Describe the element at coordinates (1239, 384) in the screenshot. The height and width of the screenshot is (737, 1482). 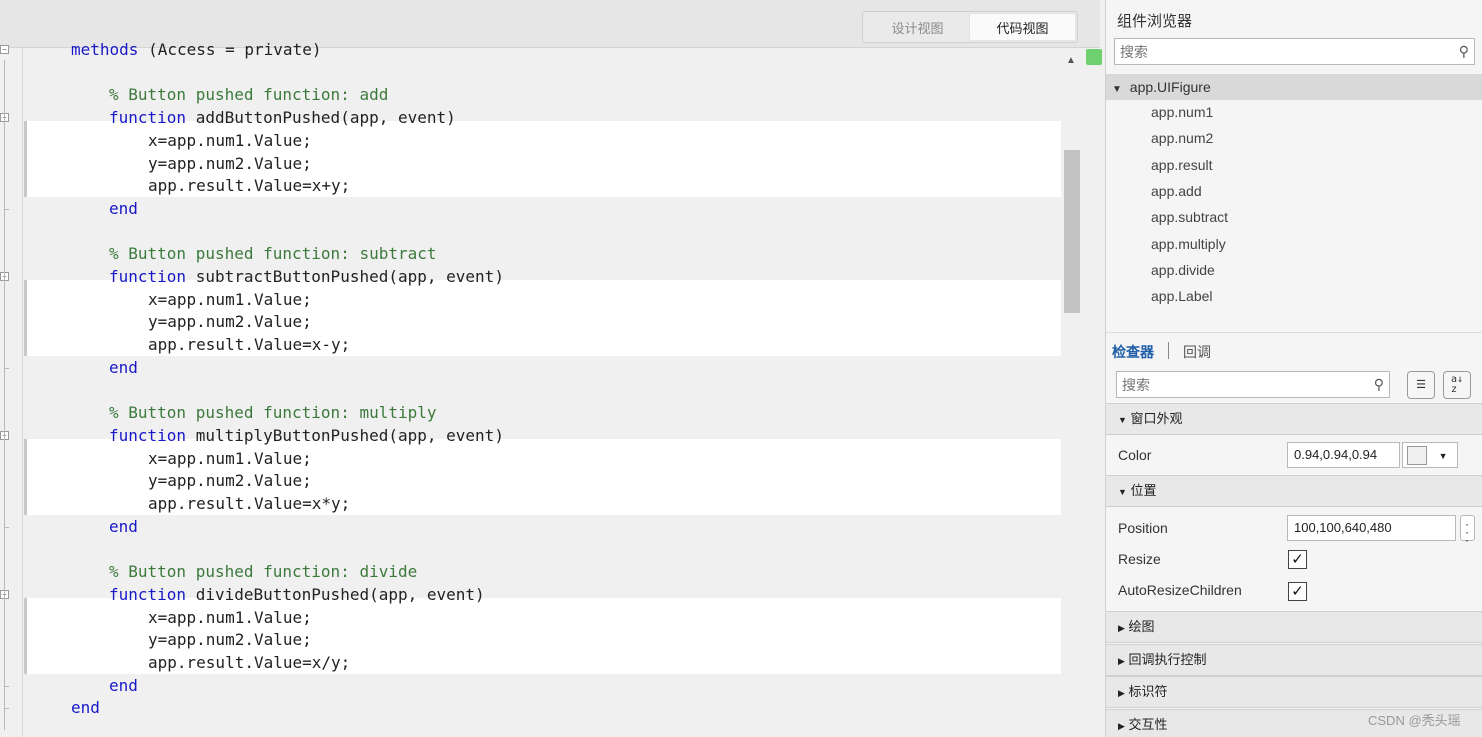
I see `inspector-search-input` at that location.